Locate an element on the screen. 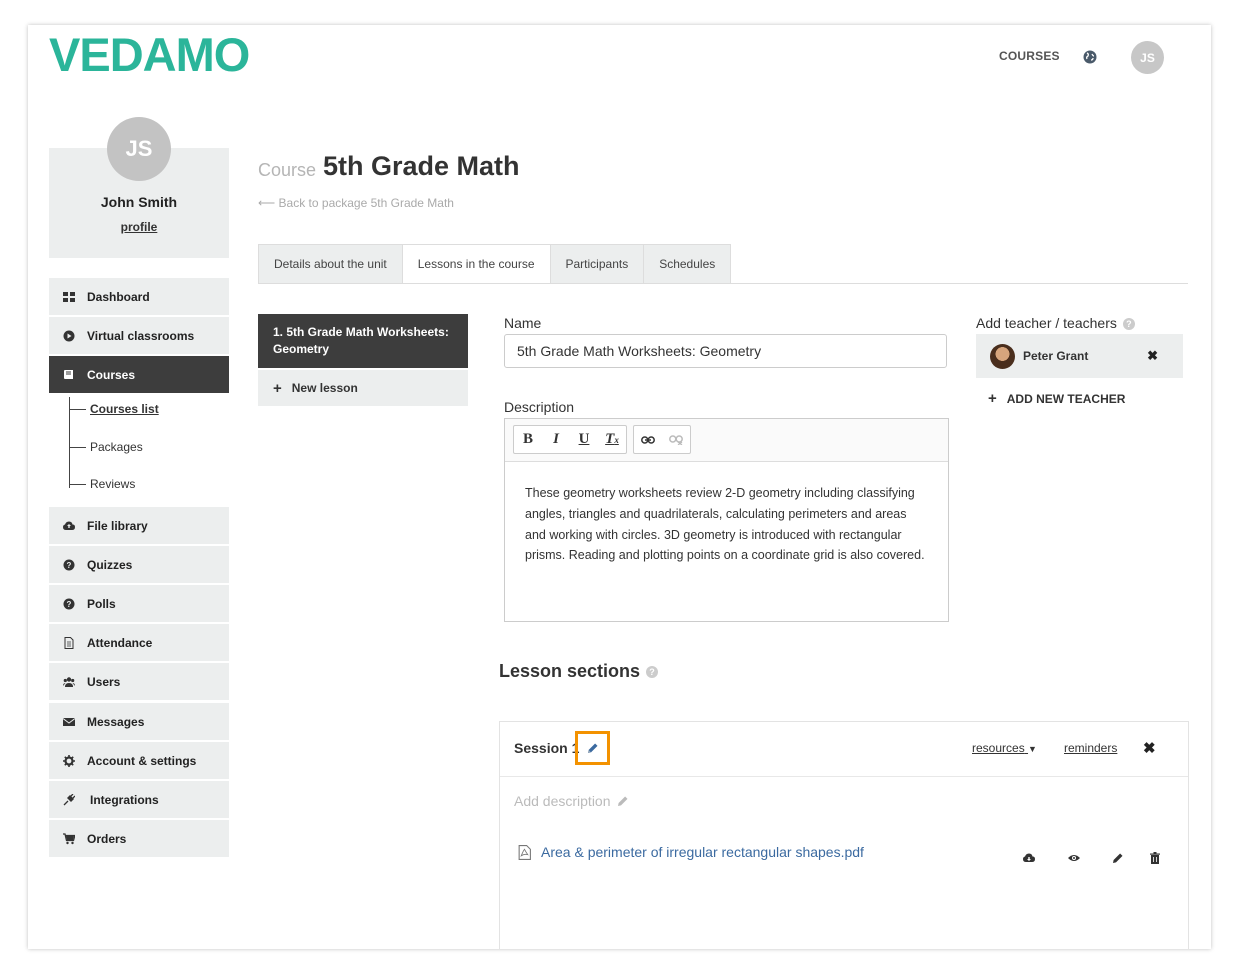 This screenshot has width=1239, height=973. sidebar-item-messages: Messages is located at coordinates (139, 721).